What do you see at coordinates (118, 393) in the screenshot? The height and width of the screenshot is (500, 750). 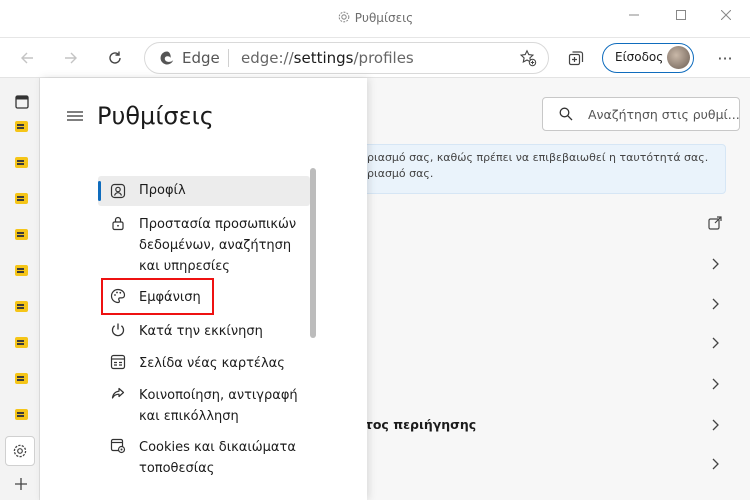 I see `share-icon` at bounding box center [118, 393].